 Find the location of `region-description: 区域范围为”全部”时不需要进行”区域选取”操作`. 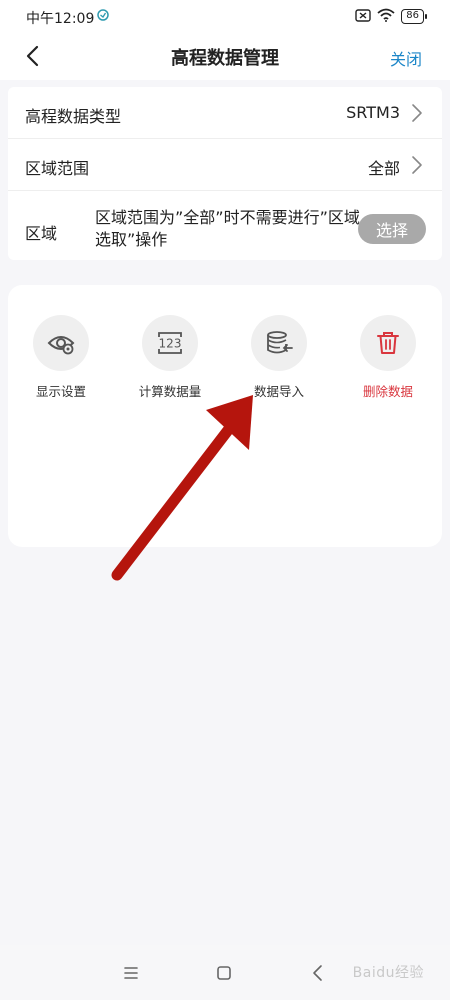

region-description: 区域范围为”全部”时不需要进行”区域选取”操作 is located at coordinates (227, 228).